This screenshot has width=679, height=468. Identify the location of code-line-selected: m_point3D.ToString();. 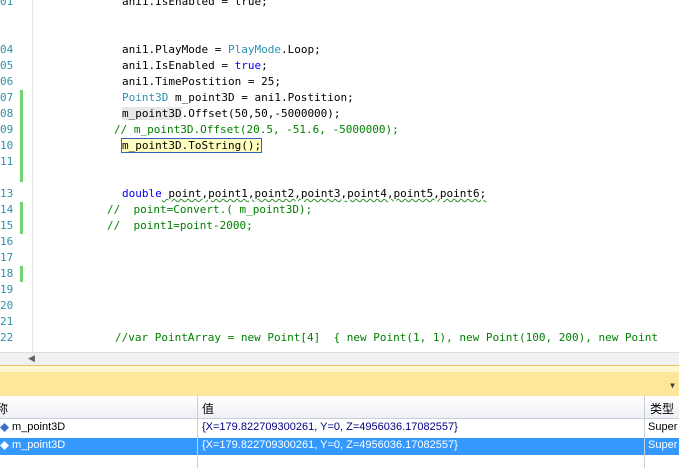
(192, 146).